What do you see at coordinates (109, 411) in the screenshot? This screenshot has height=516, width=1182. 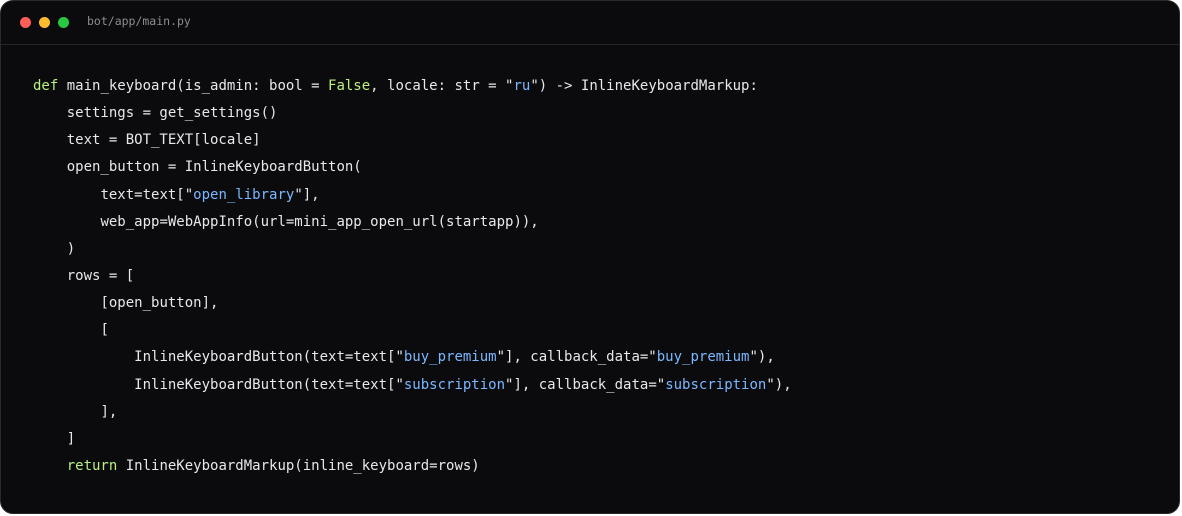 I see `code-token: ],` at bounding box center [109, 411].